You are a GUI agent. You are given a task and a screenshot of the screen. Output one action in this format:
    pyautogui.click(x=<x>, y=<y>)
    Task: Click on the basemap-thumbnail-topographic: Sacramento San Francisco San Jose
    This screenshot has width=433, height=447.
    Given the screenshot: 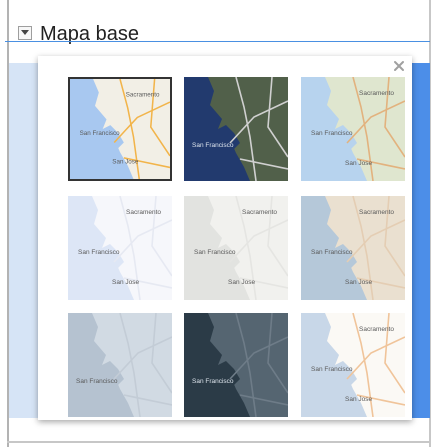 What is the action you would take?
    pyautogui.click(x=353, y=129)
    